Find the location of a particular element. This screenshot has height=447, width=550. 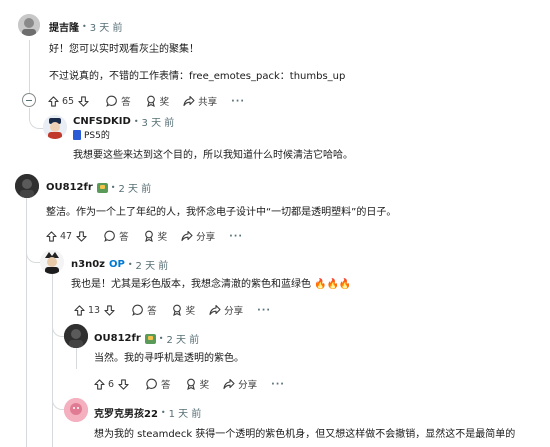

comment-actions: 6 答 奖 分享 ··· is located at coordinates (189, 384).